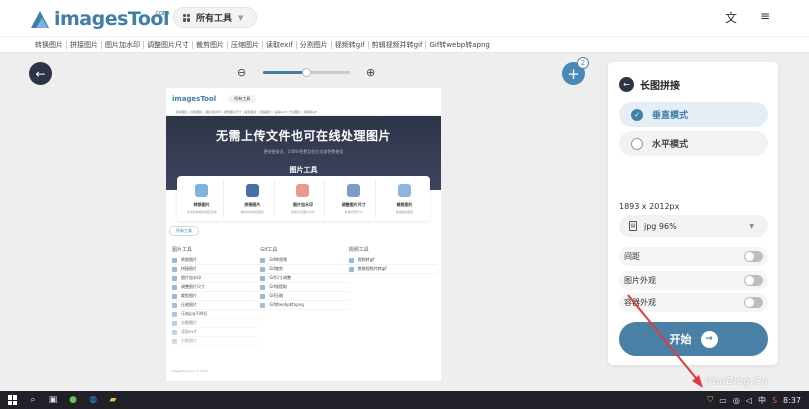 Image resolution: width=809 pixels, height=409 pixels. What do you see at coordinates (33, 400) in the screenshot?
I see `search-icon: ⌕` at bounding box center [33, 400].